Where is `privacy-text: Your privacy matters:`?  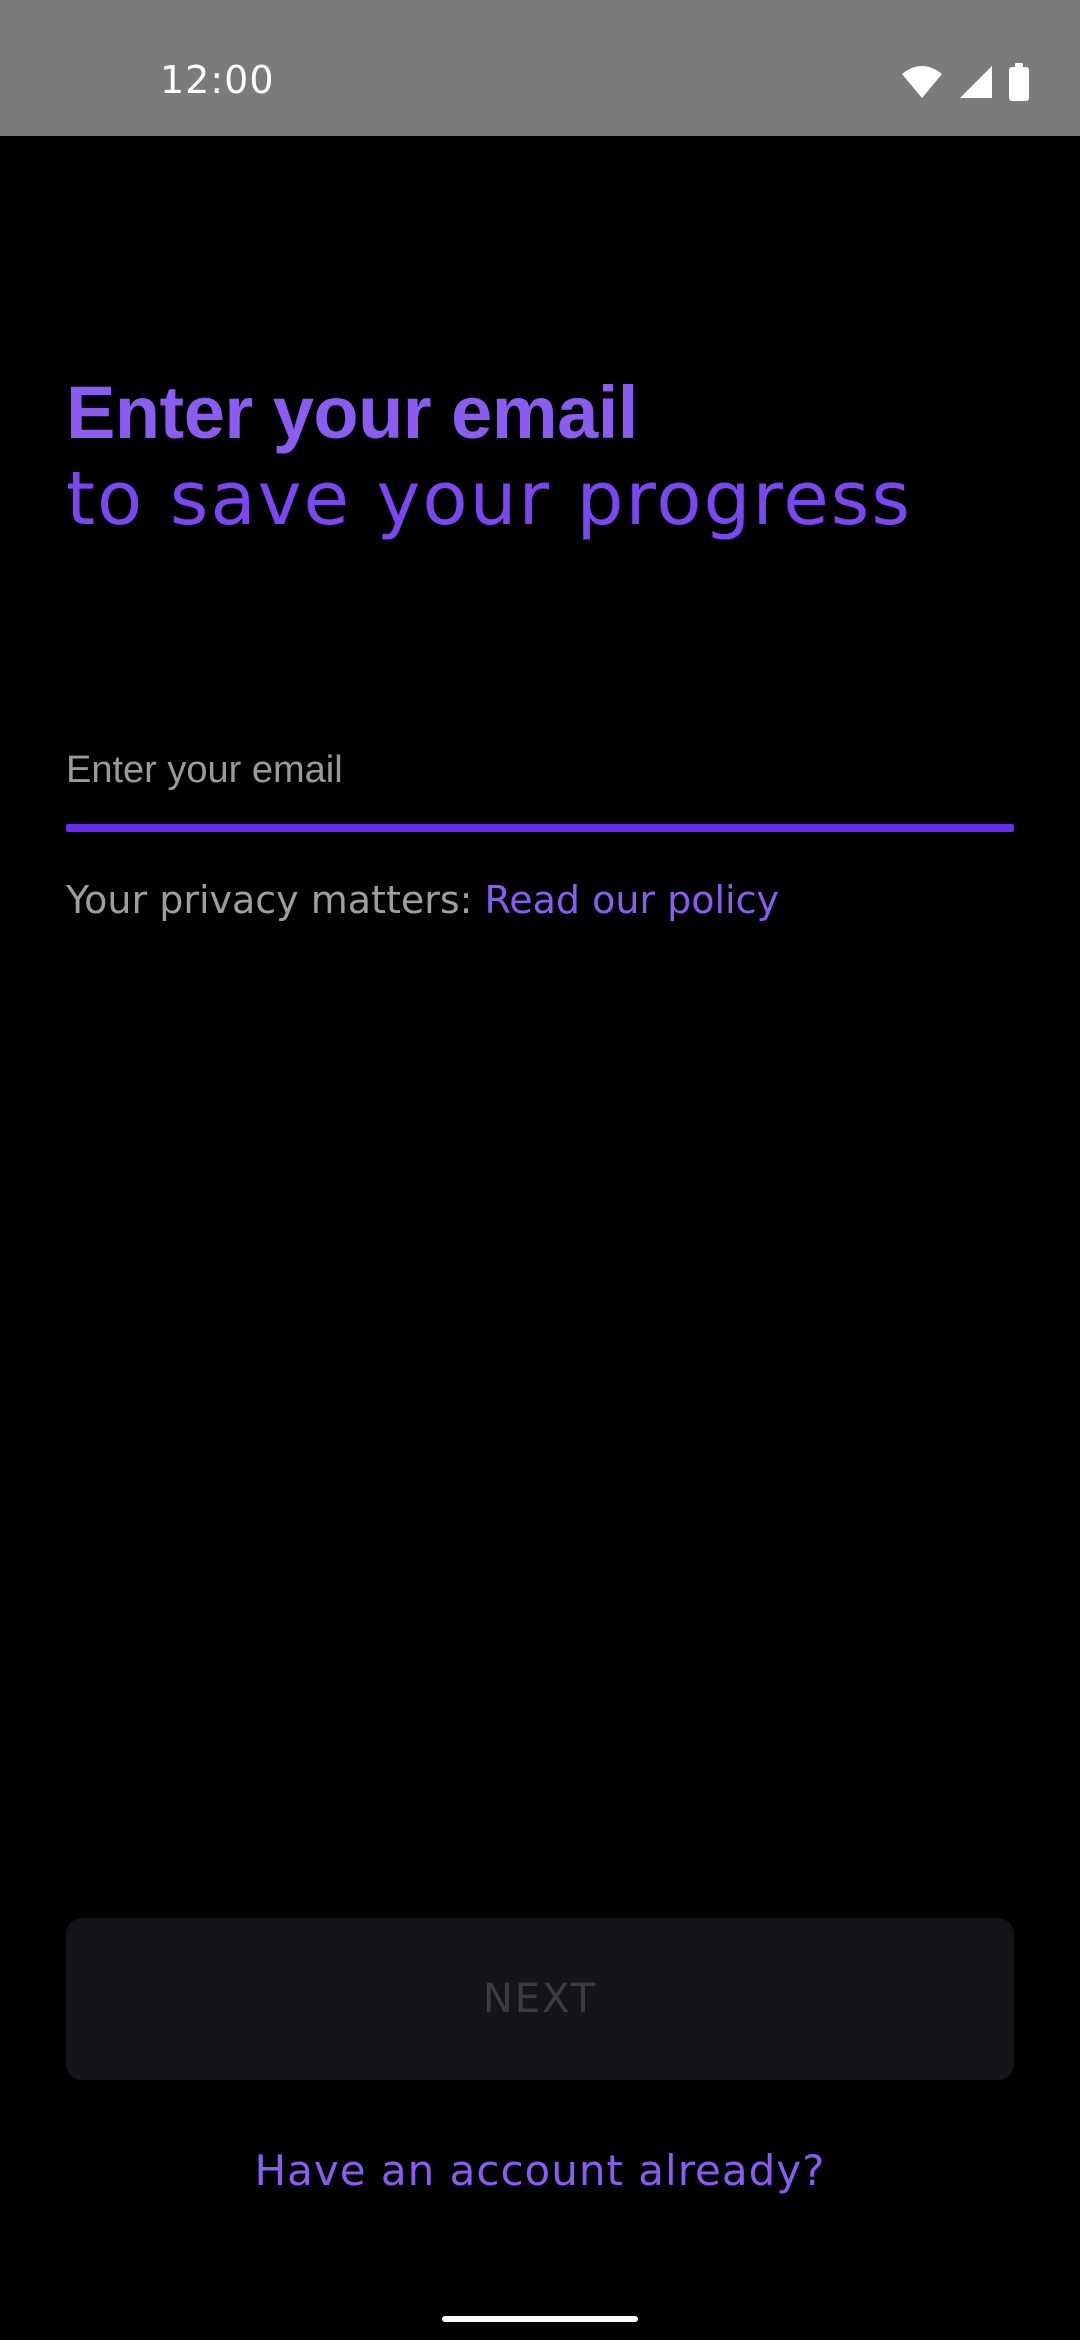
privacy-text: Your privacy matters: is located at coordinates (275, 900).